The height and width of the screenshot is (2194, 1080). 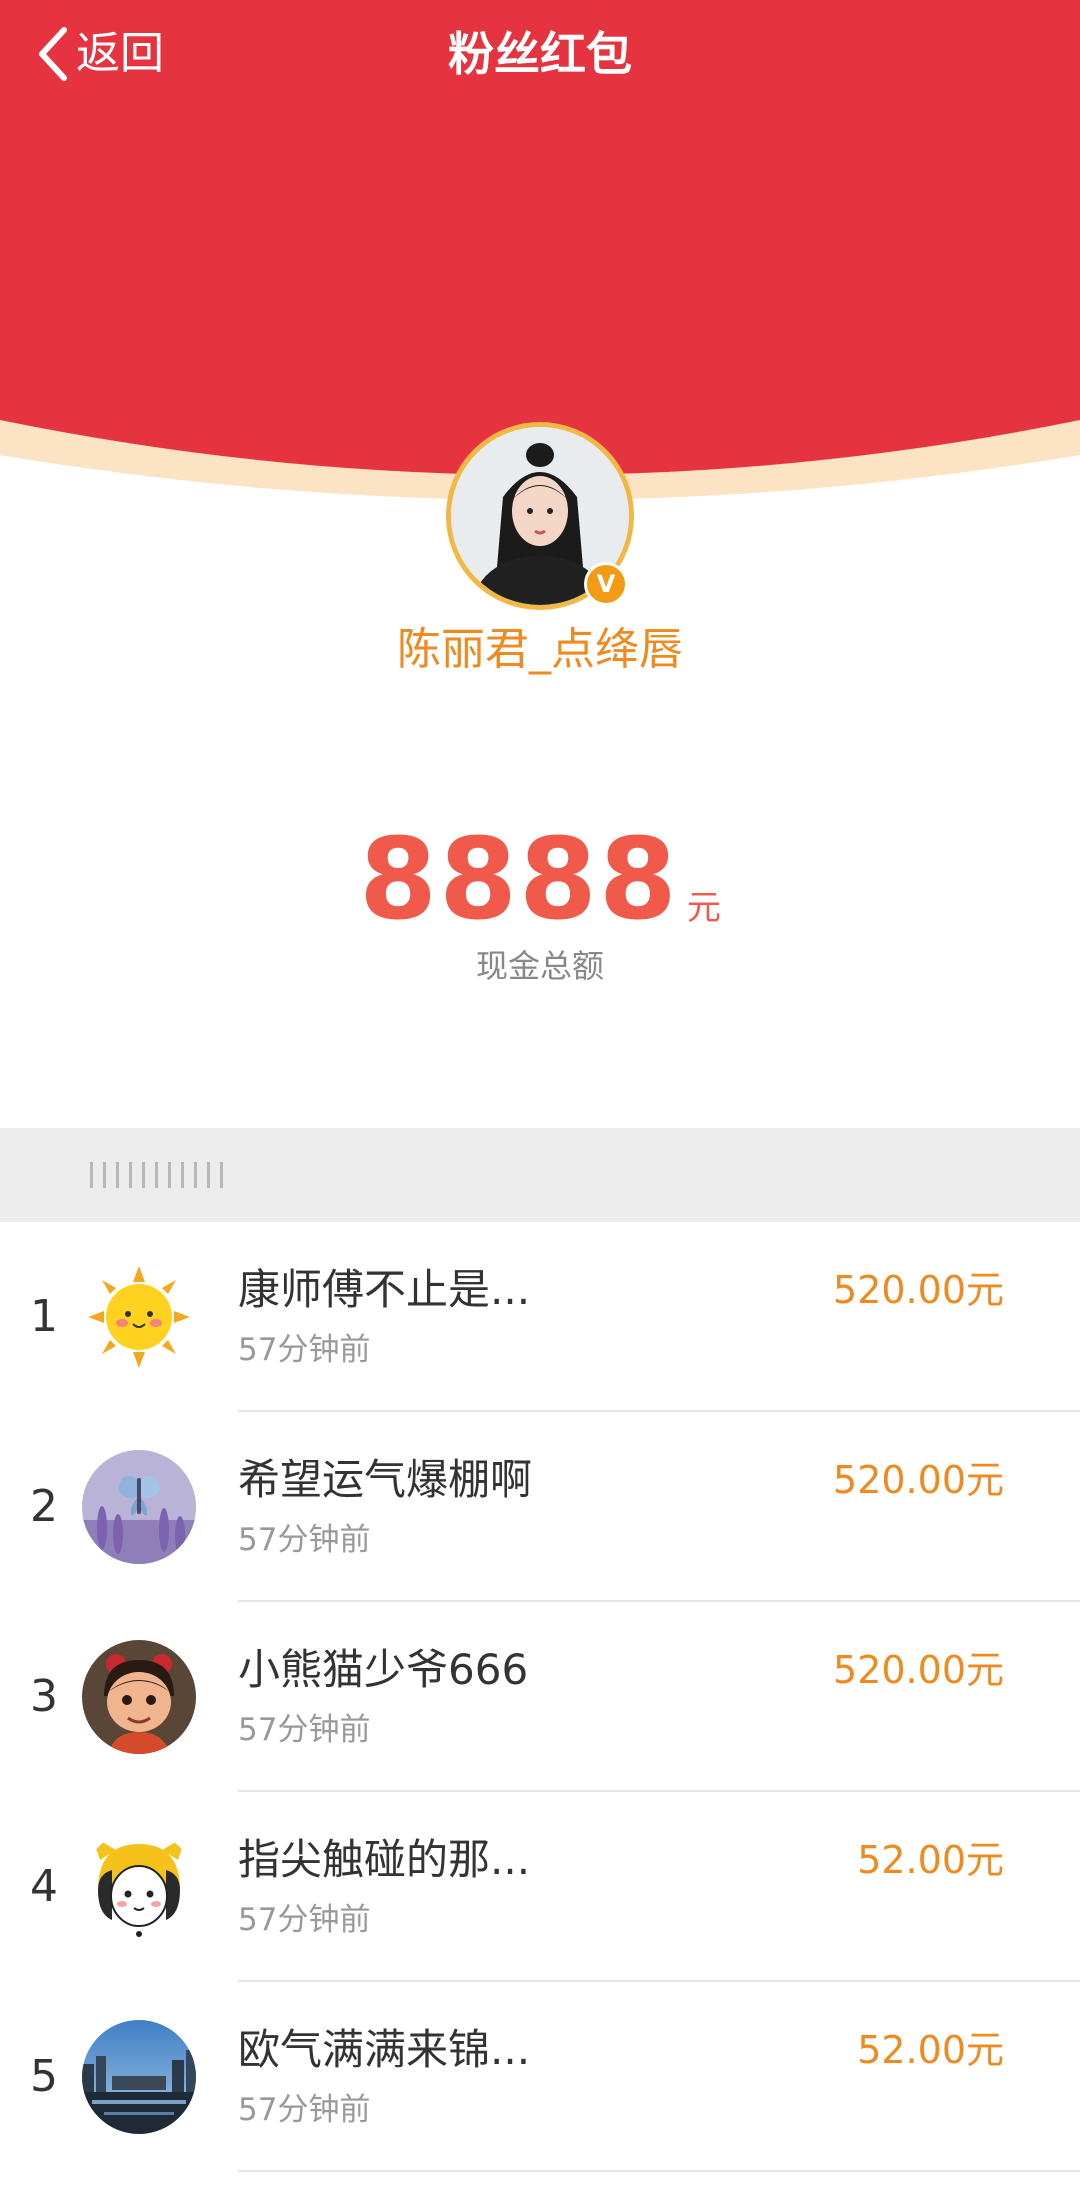 I want to click on cartoon-girl-hat-avatar-icon, so click(x=139, y=1887).